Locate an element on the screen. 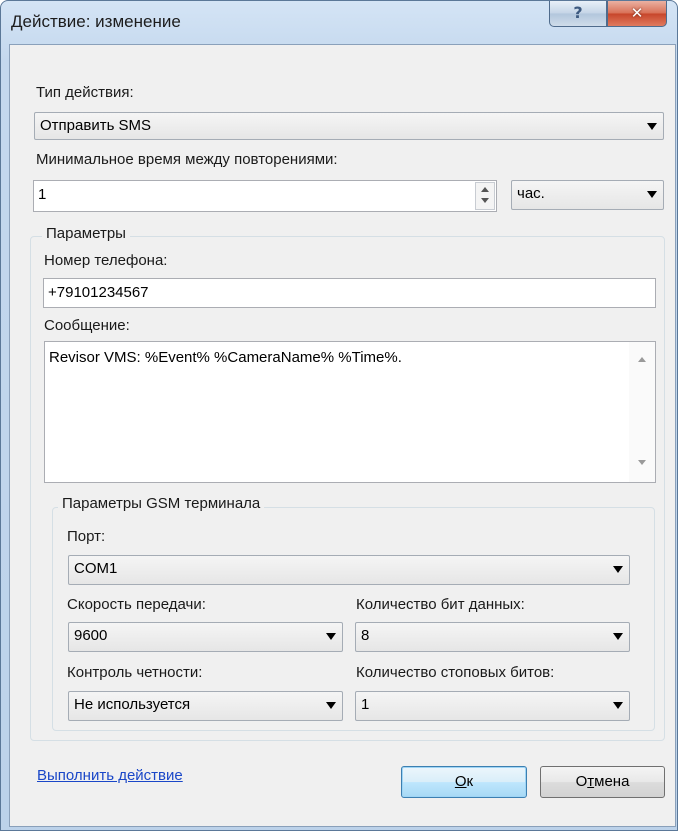 The image size is (678, 831). help-icon: ? is located at coordinates (578, 12).